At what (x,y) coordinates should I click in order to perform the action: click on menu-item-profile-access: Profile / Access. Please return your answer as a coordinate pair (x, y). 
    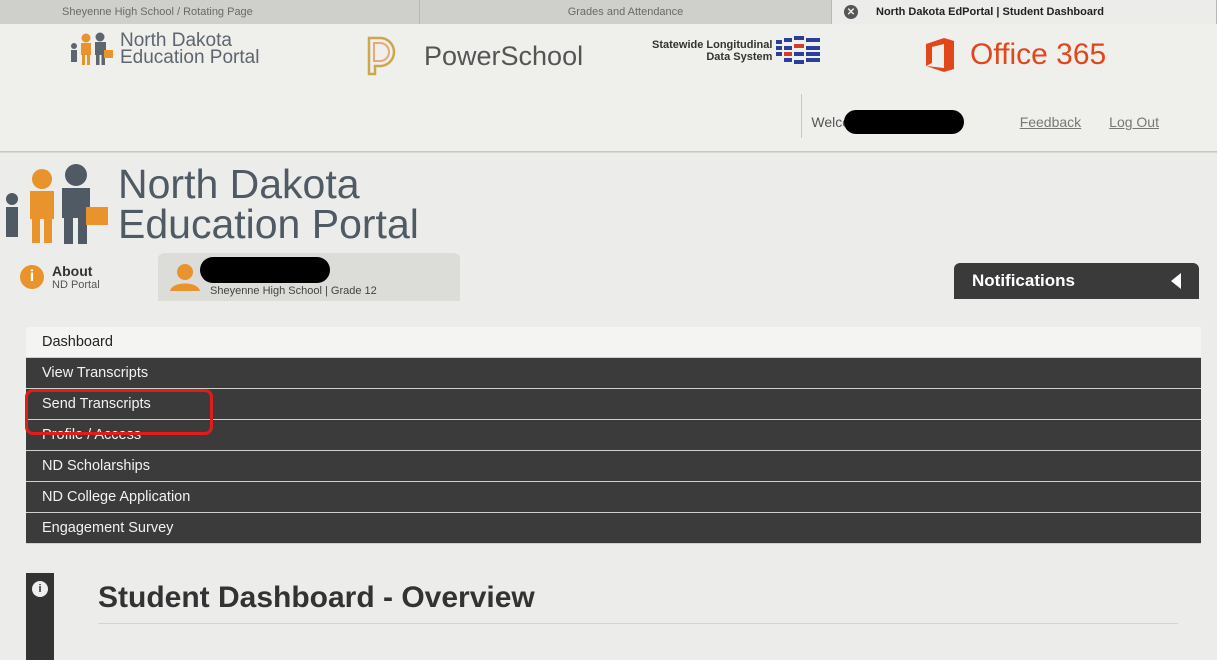
    Looking at the image, I should click on (613, 435).